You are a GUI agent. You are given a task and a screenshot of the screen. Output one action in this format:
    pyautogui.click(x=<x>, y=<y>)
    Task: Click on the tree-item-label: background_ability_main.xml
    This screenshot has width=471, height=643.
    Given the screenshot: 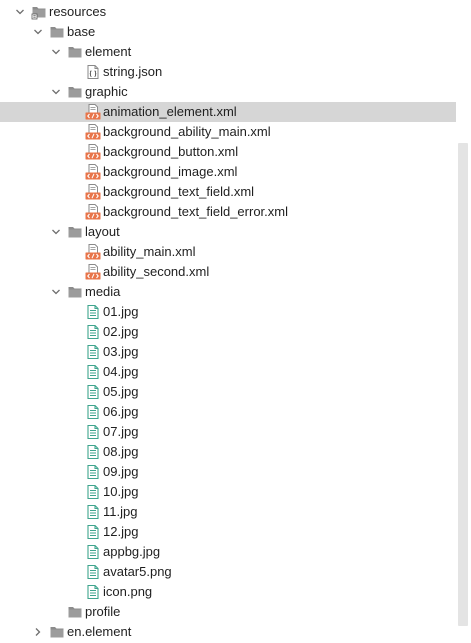 What is the action you would take?
    pyautogui.click(x=187, y=131)
    